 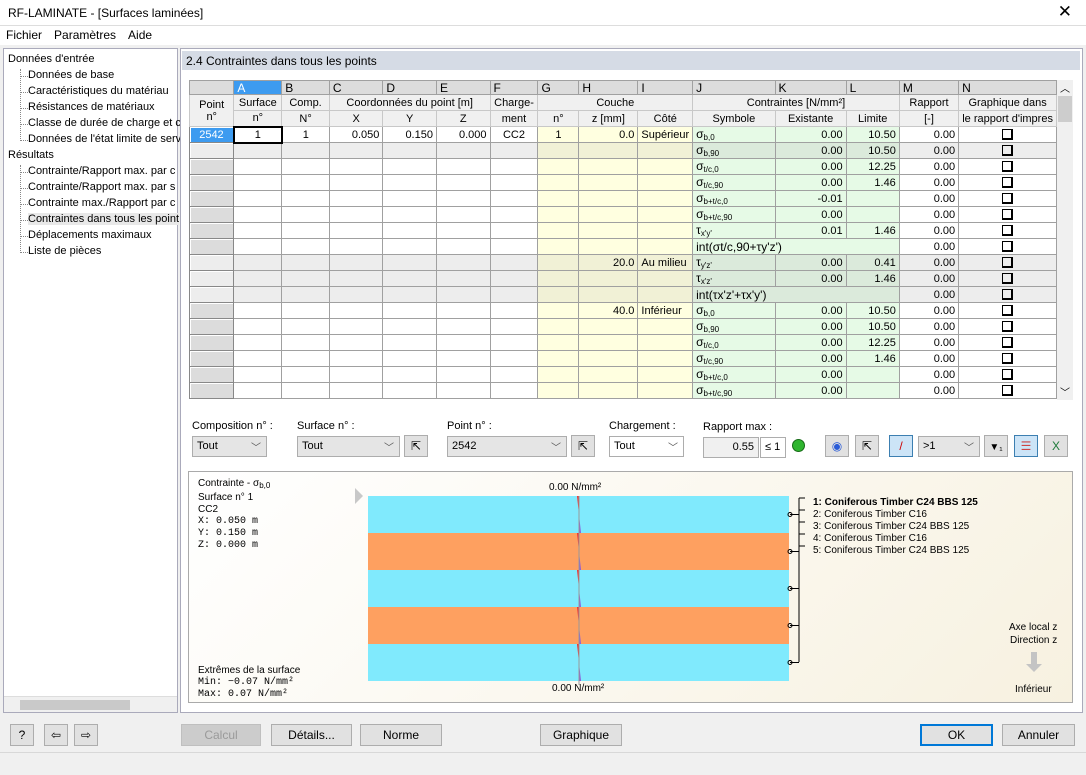 I want to click on row-header: 2542, so click(x=212, y=134).